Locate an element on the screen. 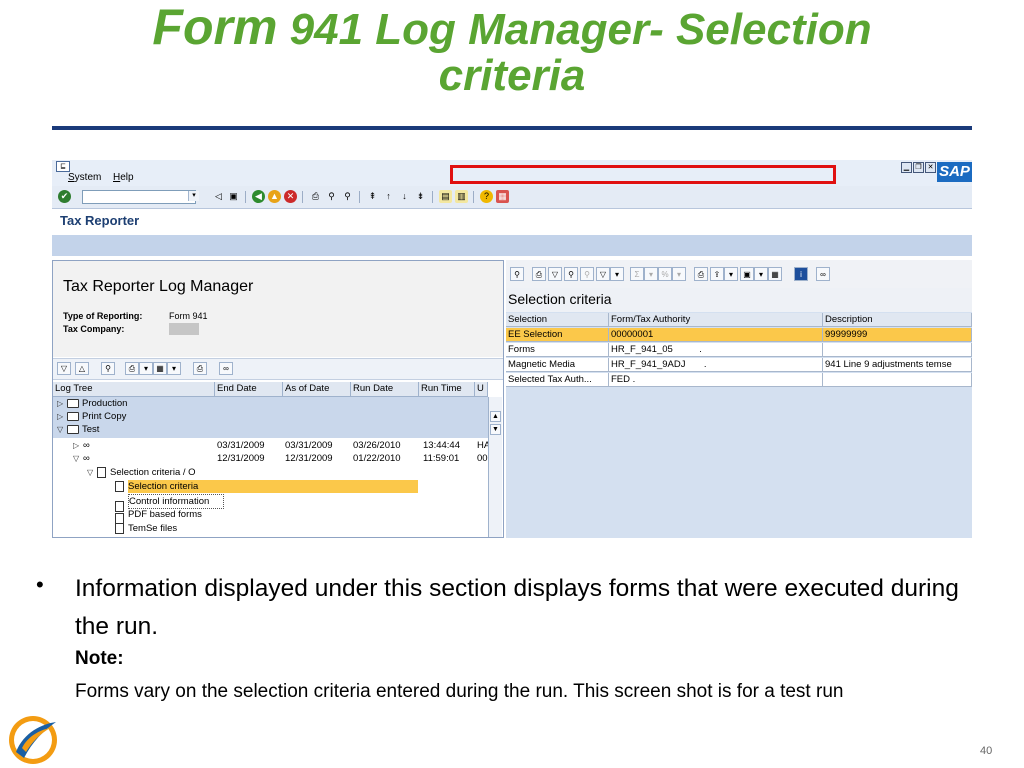 The height and width of the screenshot is (768, 1024). sap-logo: SAP is located at coordinates (954, 172).